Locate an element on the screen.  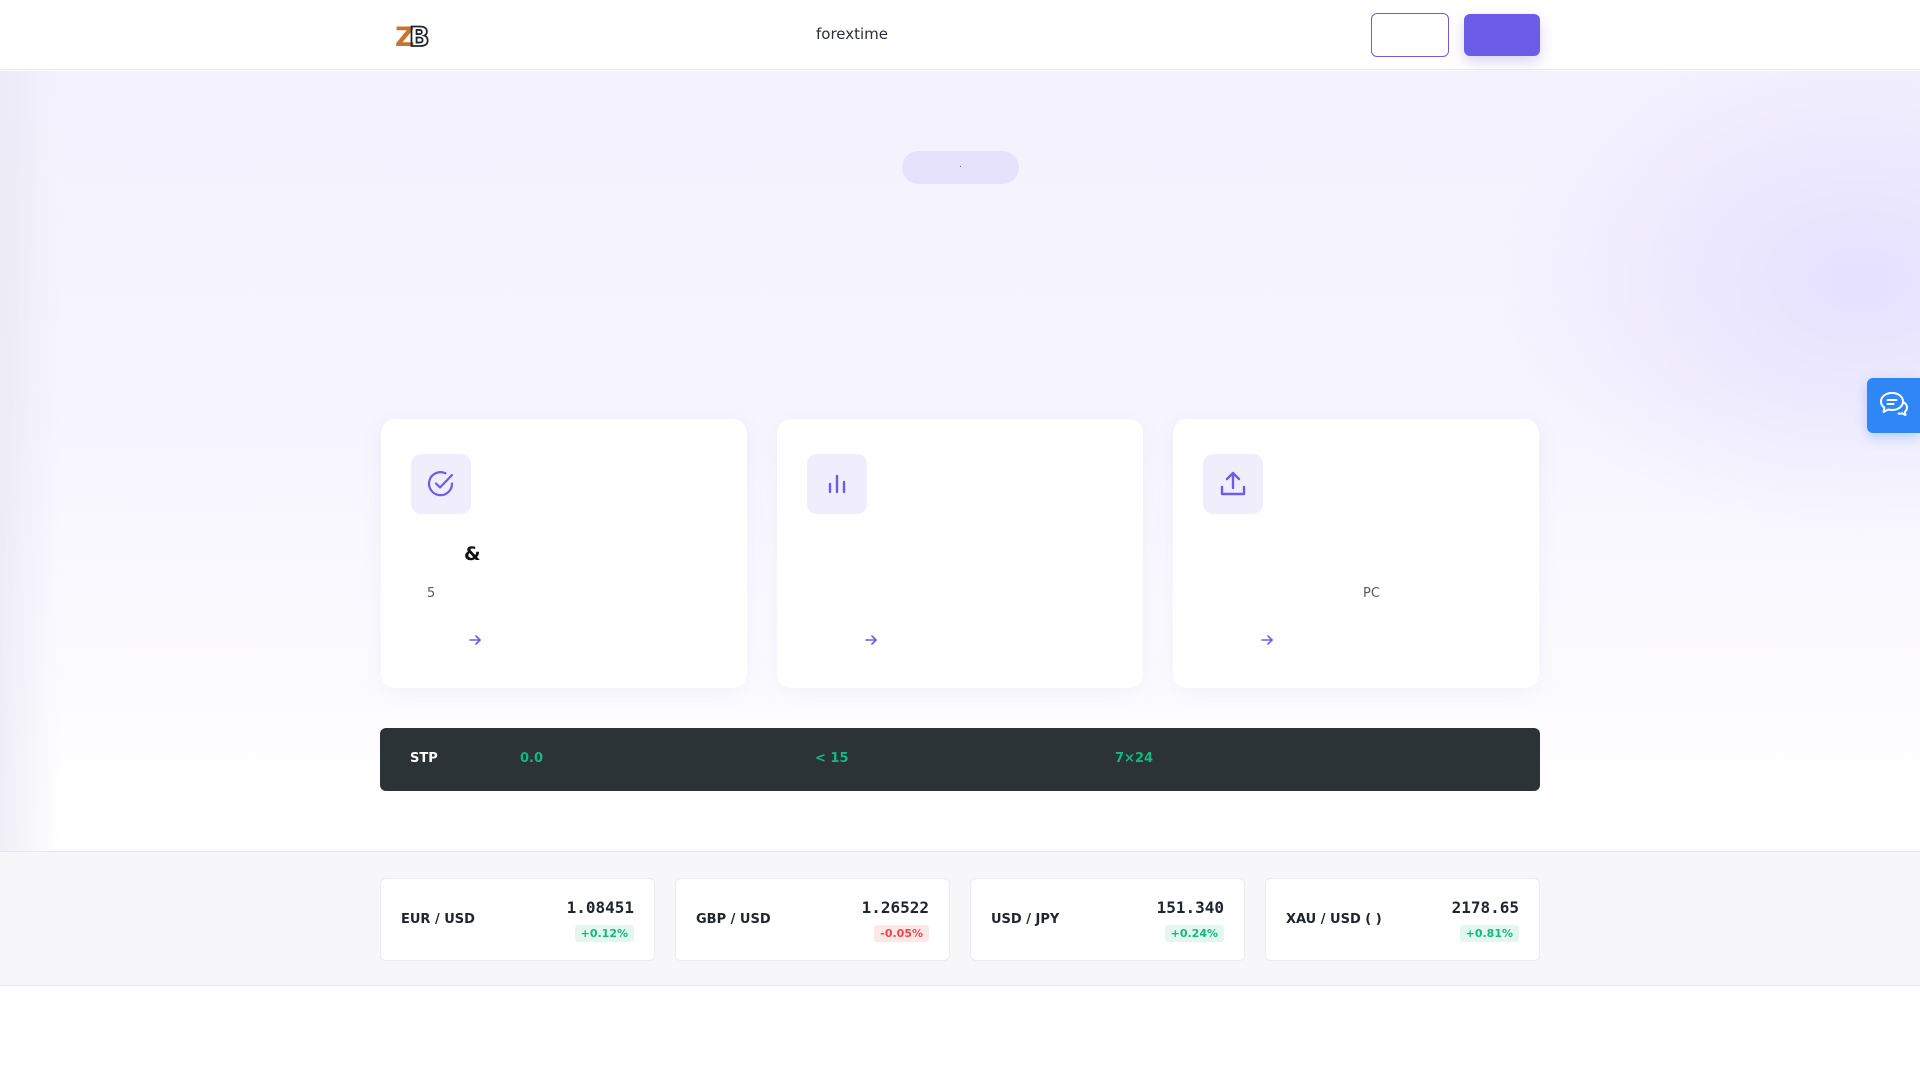
quote-change: +0.12% is located at coordinates (604, 933).